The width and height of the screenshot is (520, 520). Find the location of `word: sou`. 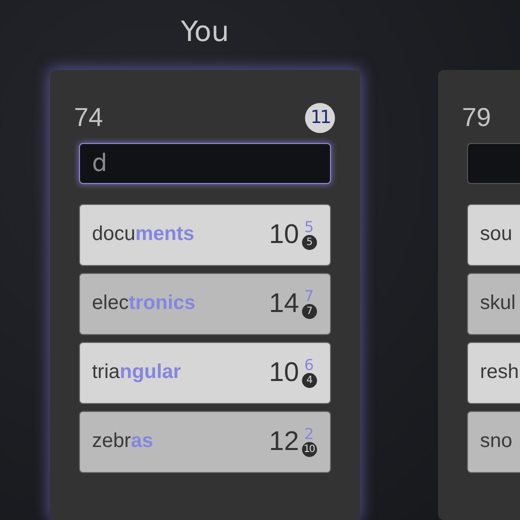

word: sou is located at coordinates (497, 234).